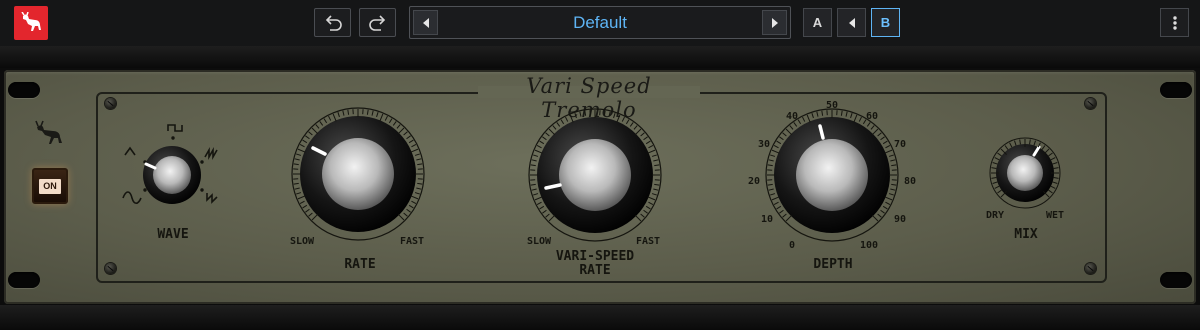  I want to click on mix-knob, so click(1025, 173).